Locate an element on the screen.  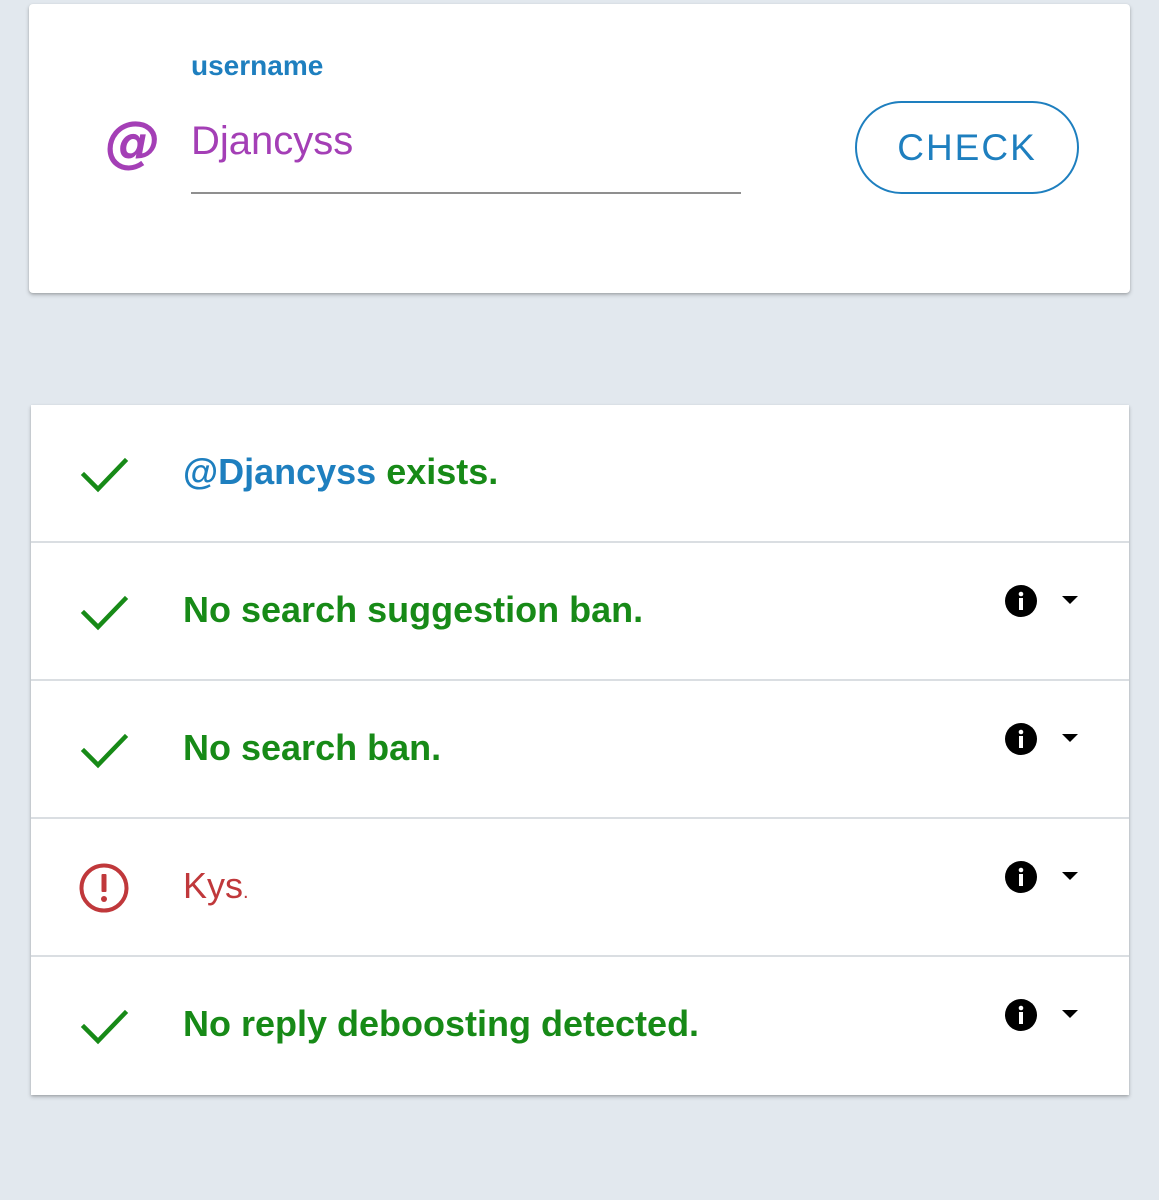
warning-text-suffix: . is located at coordinates (246, 892).